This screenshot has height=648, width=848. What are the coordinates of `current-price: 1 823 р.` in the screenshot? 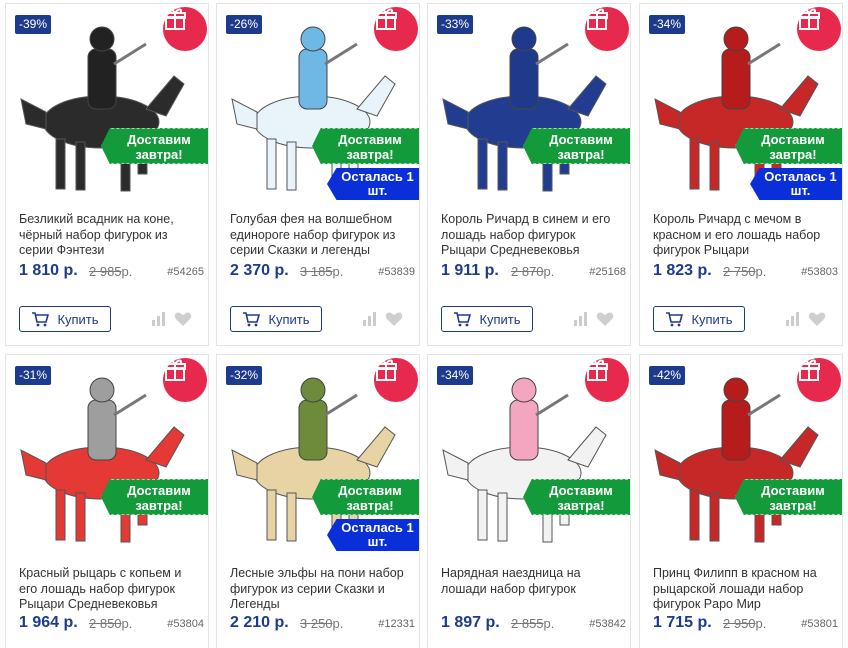 It's located at (682, 270).